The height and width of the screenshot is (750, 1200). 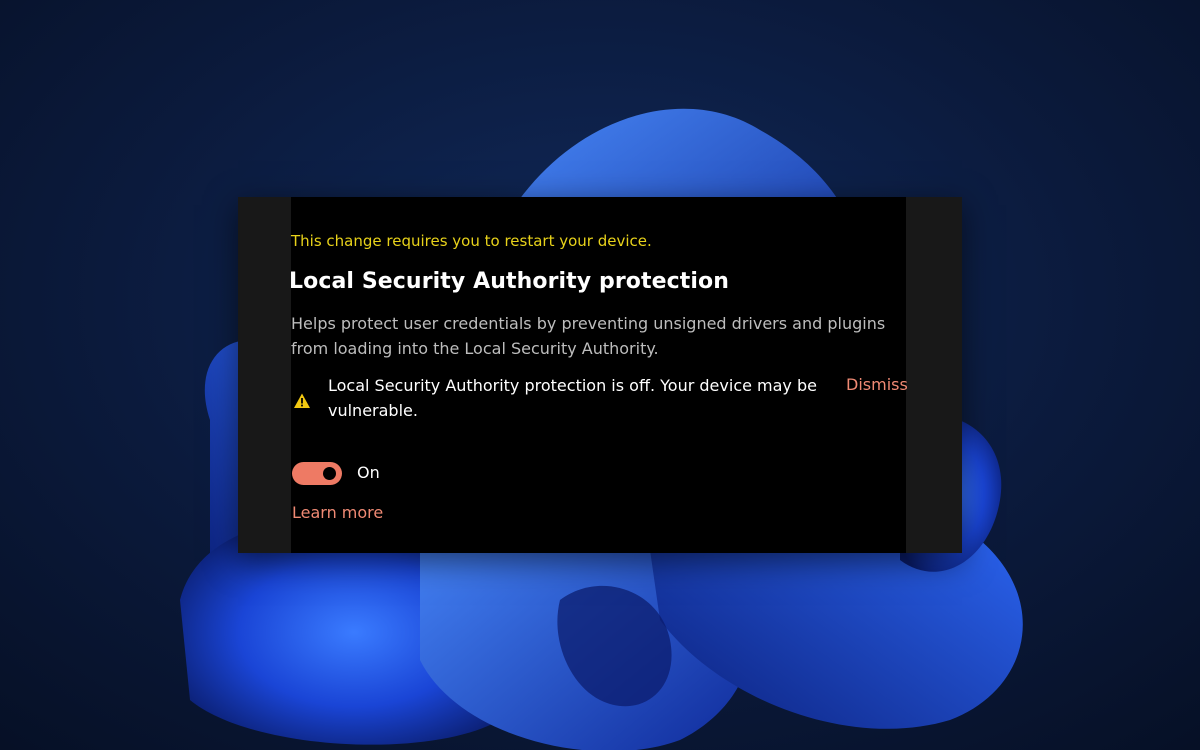 What do you see at coordinates (264, 375) in the screenshot?
I see `panel-left-strip` at bounding box center [264, 375].